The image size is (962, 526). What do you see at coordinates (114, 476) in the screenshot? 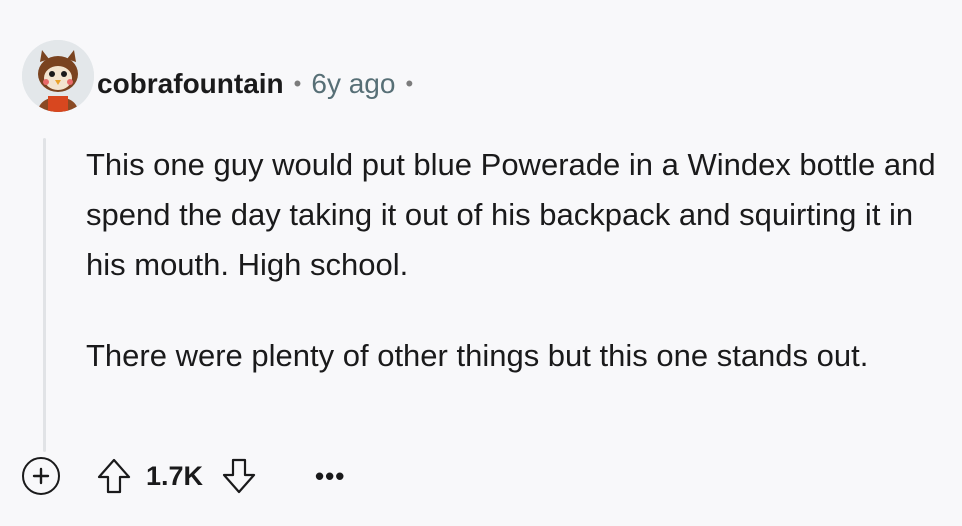
I see `upvote-arrow-icon` at bounding box center [114, 476].